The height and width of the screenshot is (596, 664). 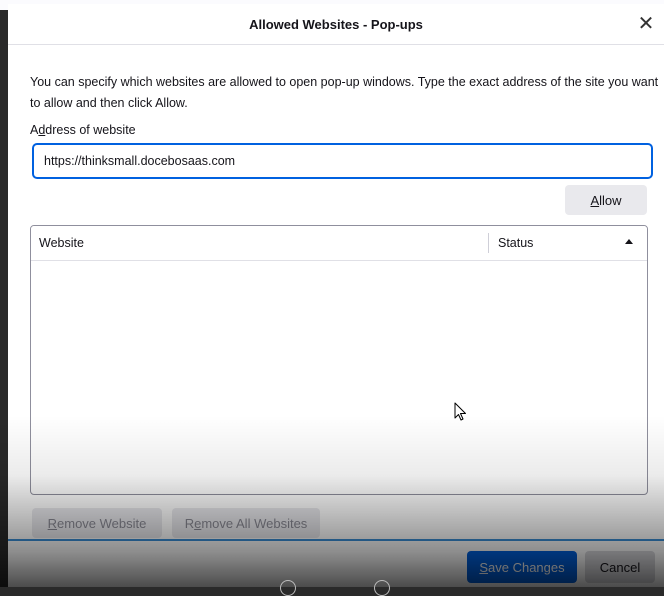 What do you see at coordinates (254, 523) in the screenshot?
I see `remove-all-post: move All Websites` at bounding box center [254, 523].